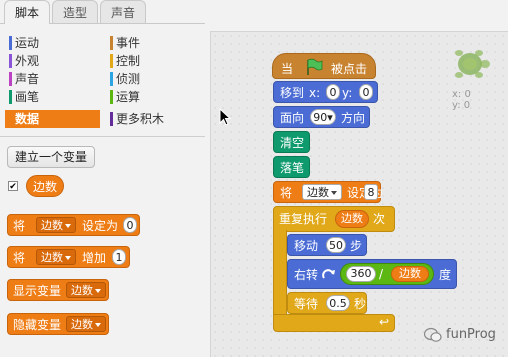 Image resolution: width=508 pixels, height=357 pixels. Describe the element at coordinates (52, 61) in the screenshot. I see `category-looks: 外观` at that location.